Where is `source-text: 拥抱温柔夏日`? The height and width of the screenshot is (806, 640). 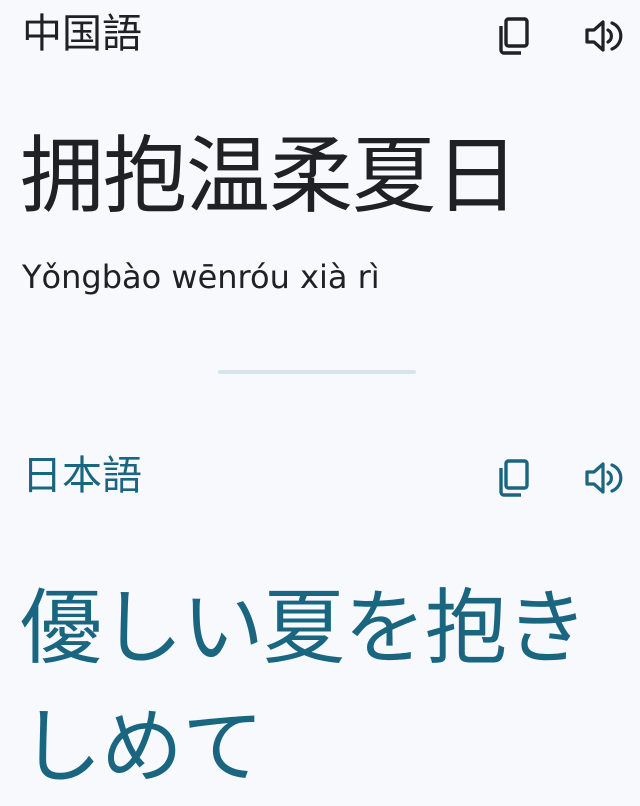 source-text: 拥抱温柔夏日 is located at coordinates (269, 176).